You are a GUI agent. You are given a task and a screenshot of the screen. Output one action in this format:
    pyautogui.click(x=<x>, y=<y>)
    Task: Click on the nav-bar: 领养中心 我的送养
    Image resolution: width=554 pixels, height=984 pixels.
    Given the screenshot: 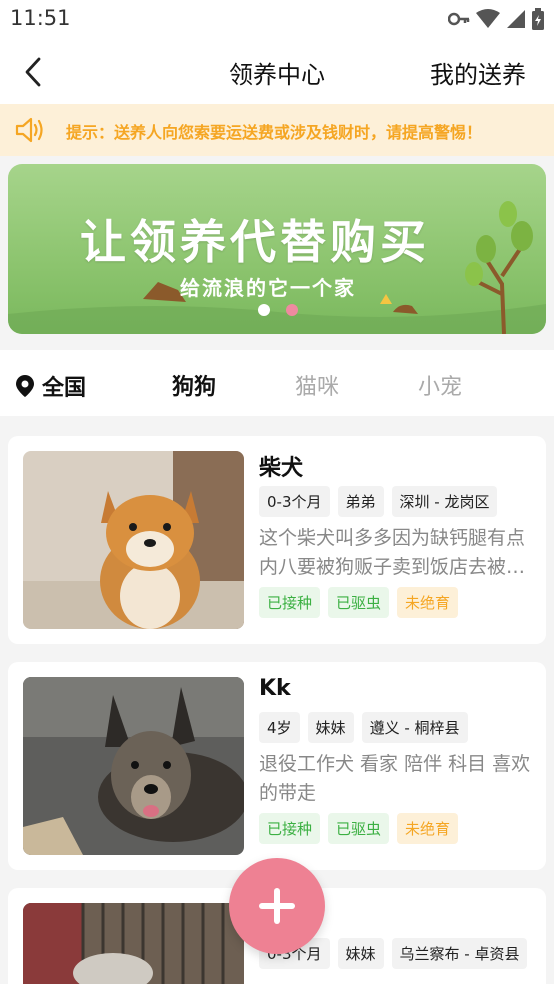 What is the action you would take?
    pyautogui.click(x=277, y=72)
    